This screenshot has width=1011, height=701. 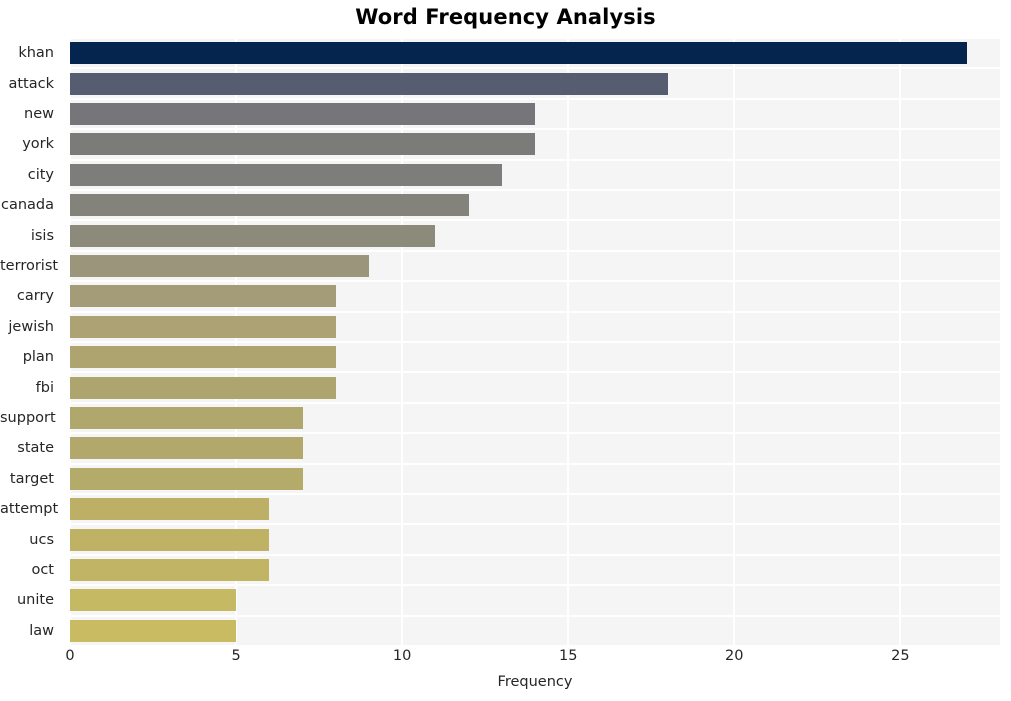 What do you see at coordinates (39, 114) in the screenshot?
I see `y-axis-tick-label: new` at bounding box center [39, 114].